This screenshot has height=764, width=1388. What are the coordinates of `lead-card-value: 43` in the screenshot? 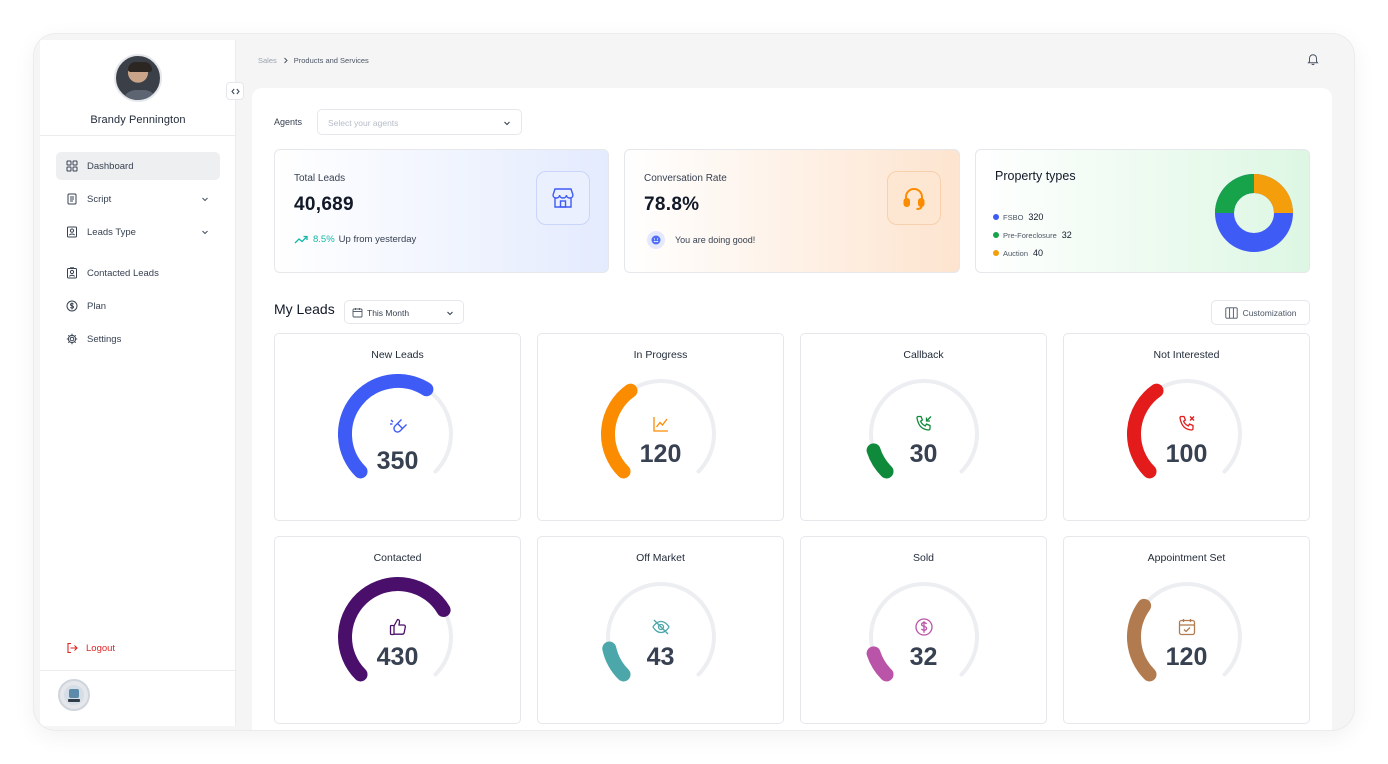 It's located at (660, 657).